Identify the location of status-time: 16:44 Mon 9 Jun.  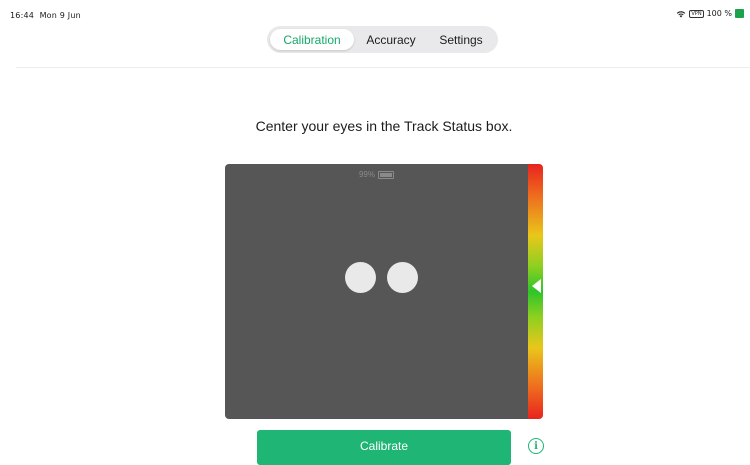
(45, 15).